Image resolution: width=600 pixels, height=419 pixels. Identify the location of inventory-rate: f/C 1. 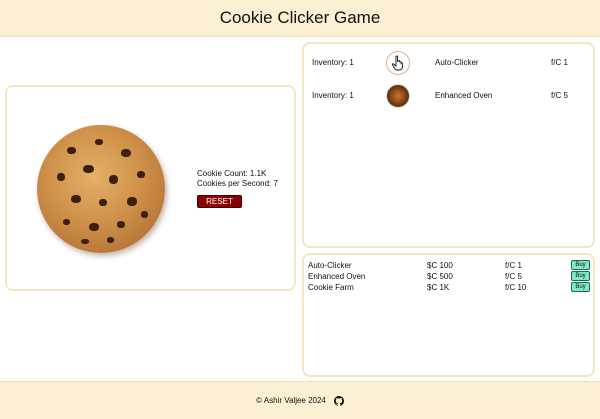
(559, 62).